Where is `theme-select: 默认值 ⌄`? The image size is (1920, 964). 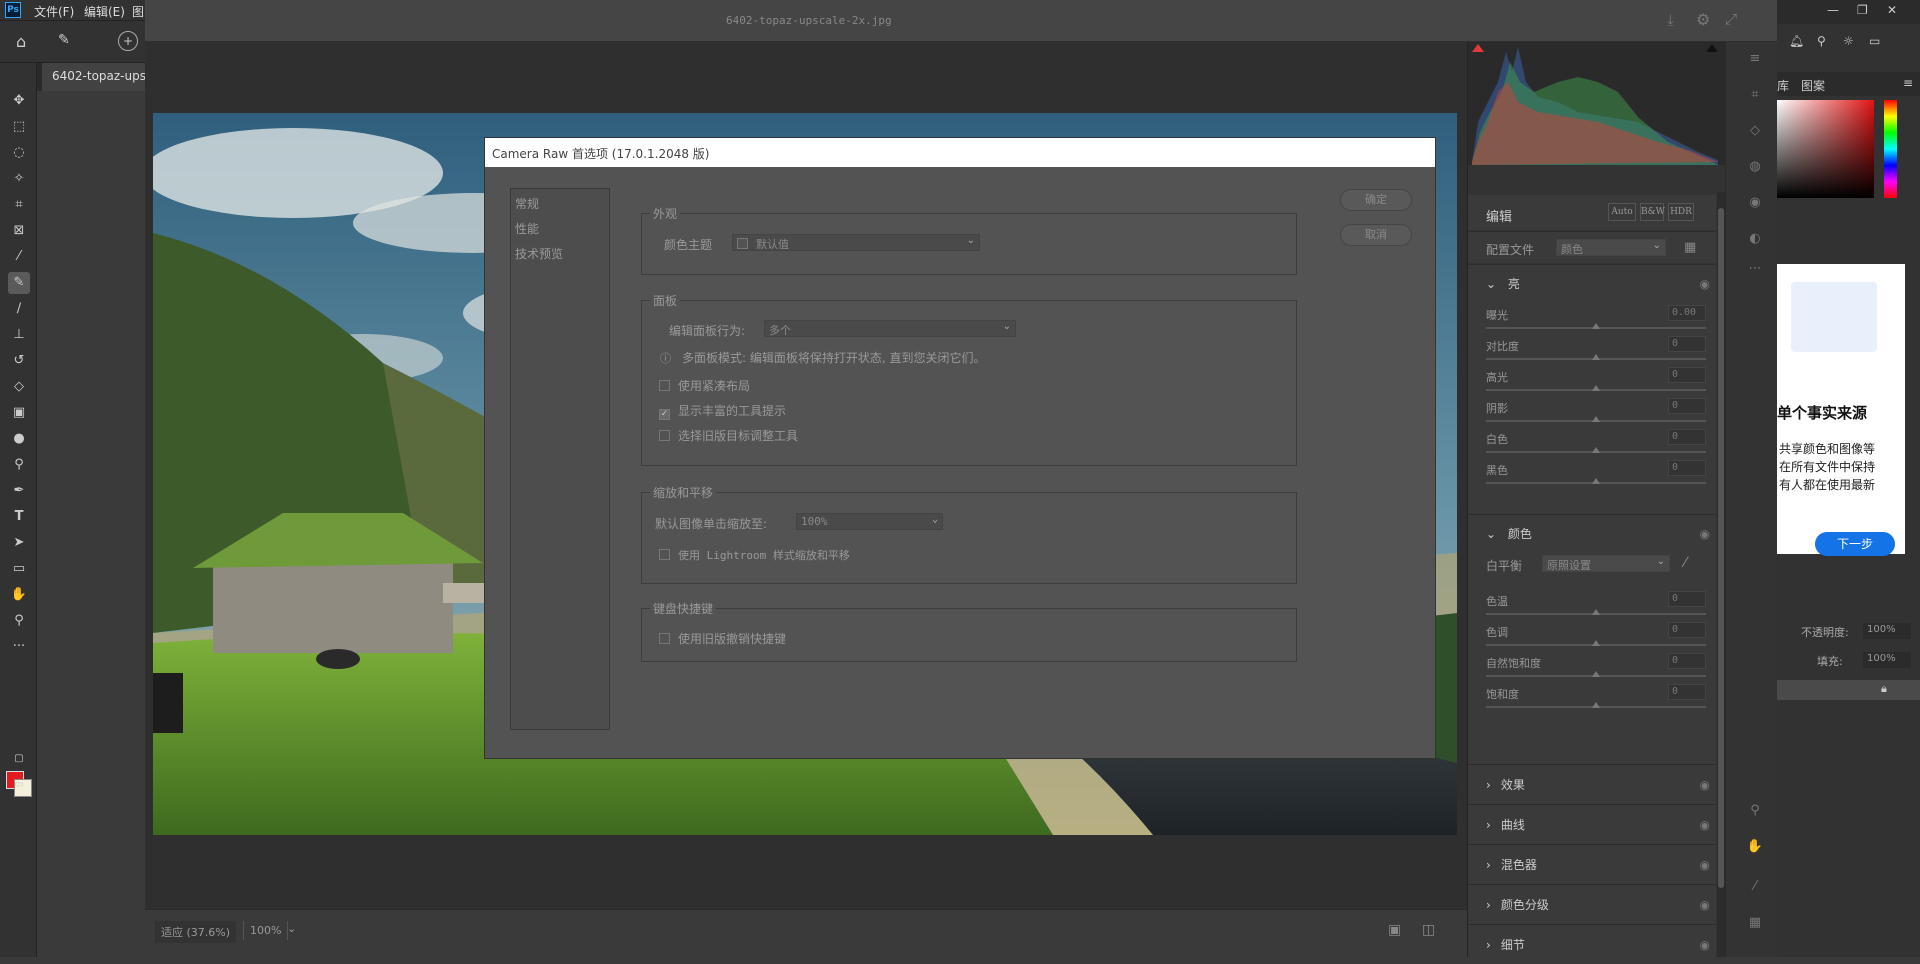 theme-select: 默认值 ⌄ is located at coordinates (856, 242).